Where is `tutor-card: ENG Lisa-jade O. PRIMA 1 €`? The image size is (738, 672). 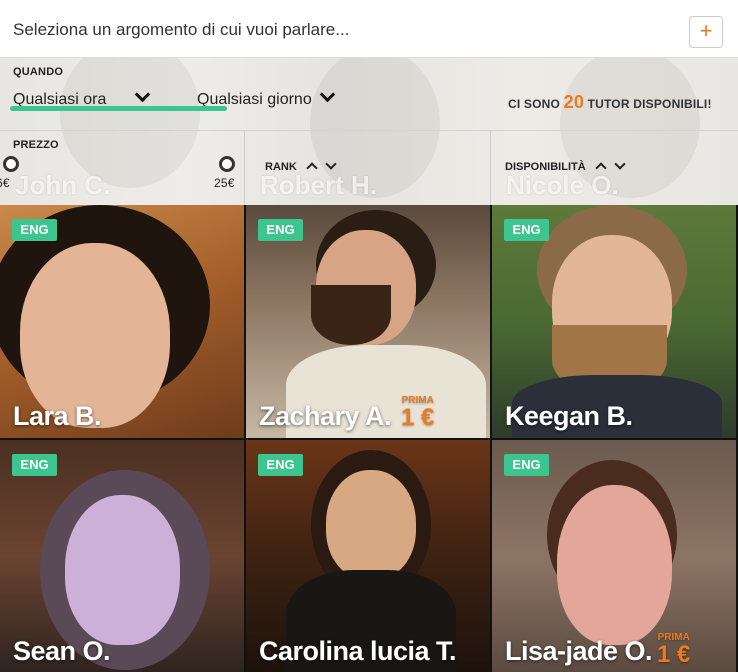 tutor-card: ENG Lisa-jade O. PRIMA 1 € is located at coordinates (614, 556).